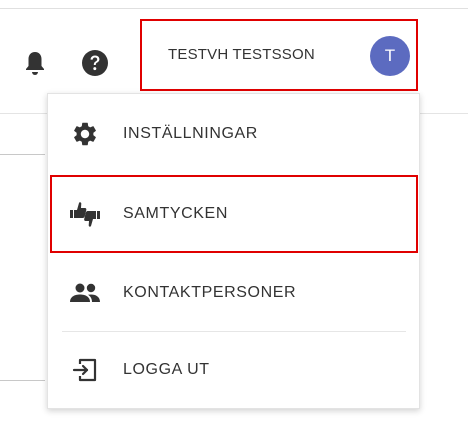 This screenshot has height=432, width=468. I want to click on user-name: TESTVH TESTSSON, so click(241, 54).